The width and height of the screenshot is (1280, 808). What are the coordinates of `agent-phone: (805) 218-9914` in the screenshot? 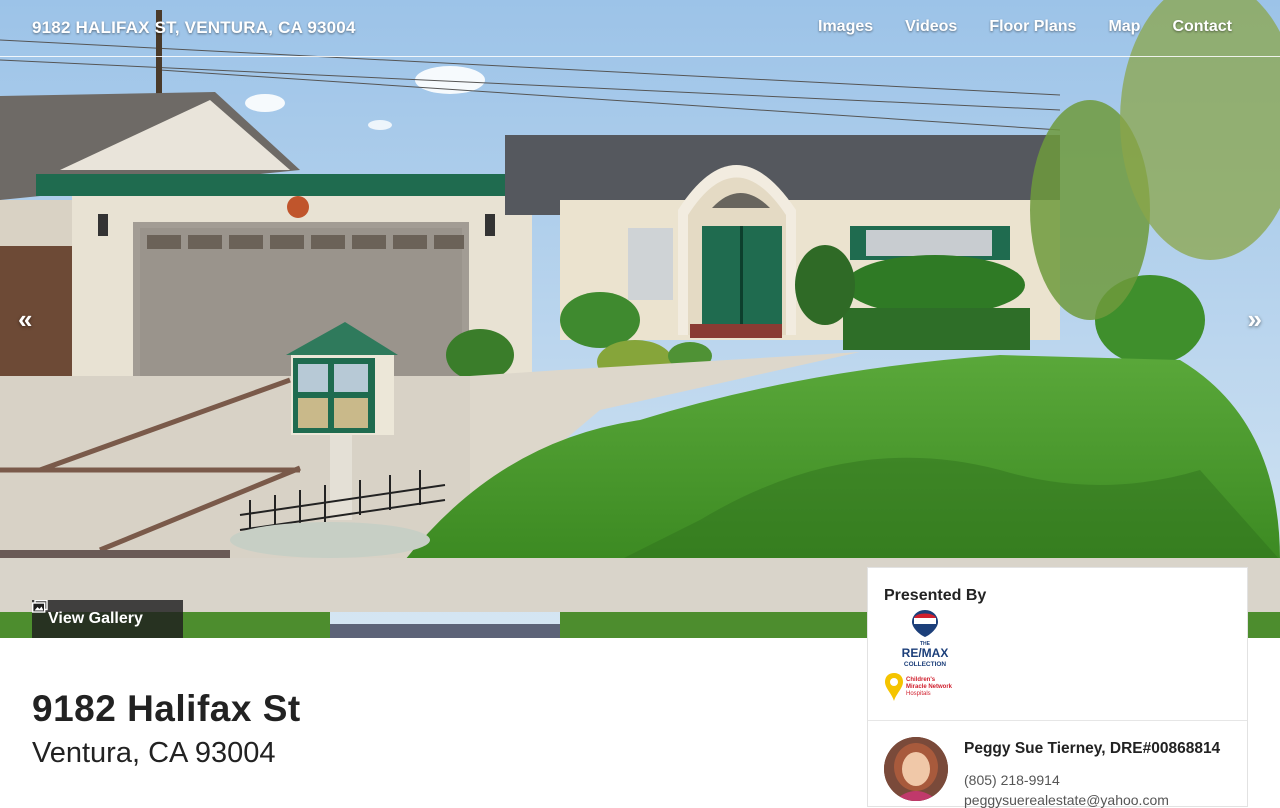 It's located at (1012, 780).